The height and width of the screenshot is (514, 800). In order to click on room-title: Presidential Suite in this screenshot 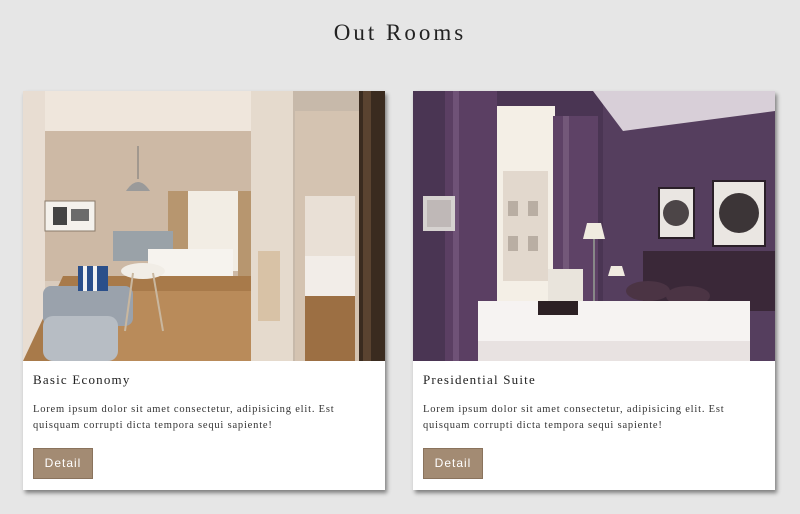, I will do `click(479, 379)`.